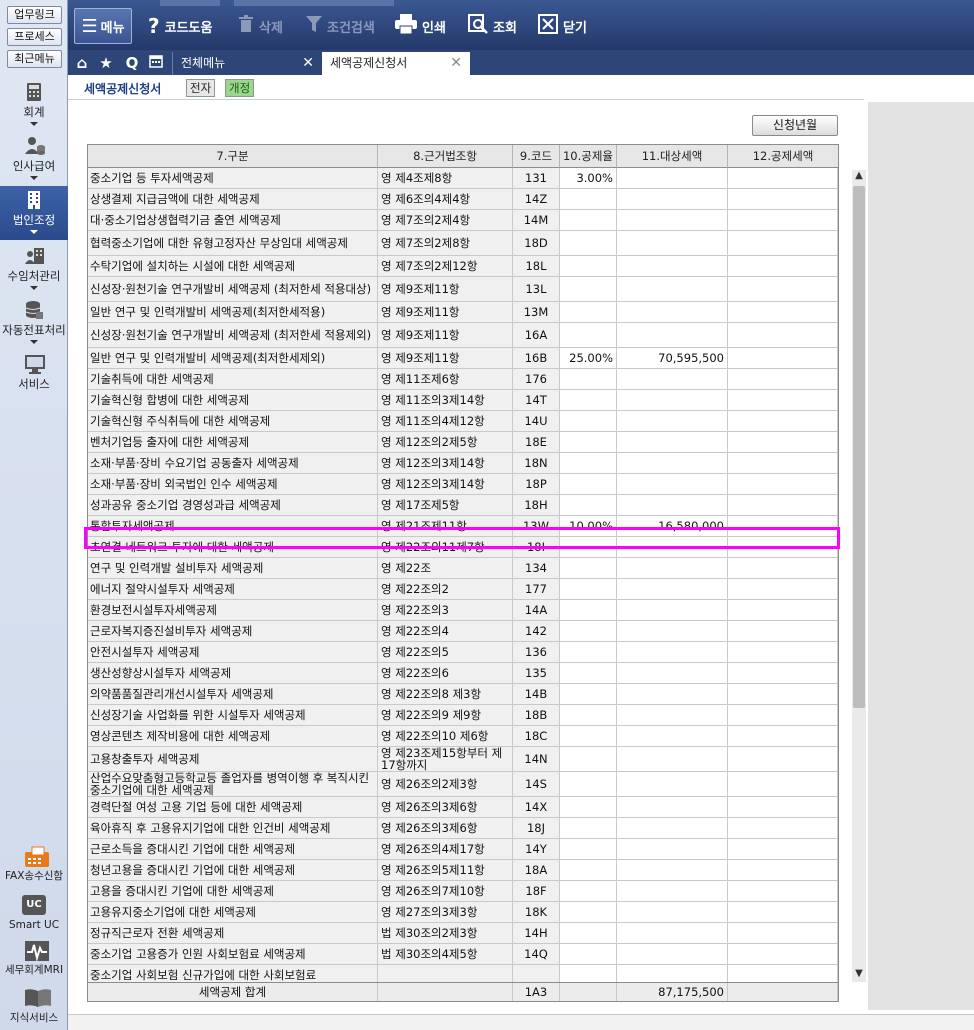 This screenshot has height=1030, width=974. I want to click on table-row: 소재·부품·장비 외국법인 인수 세액공제 영 제12조의3제14항 18P, so click(463, 484).